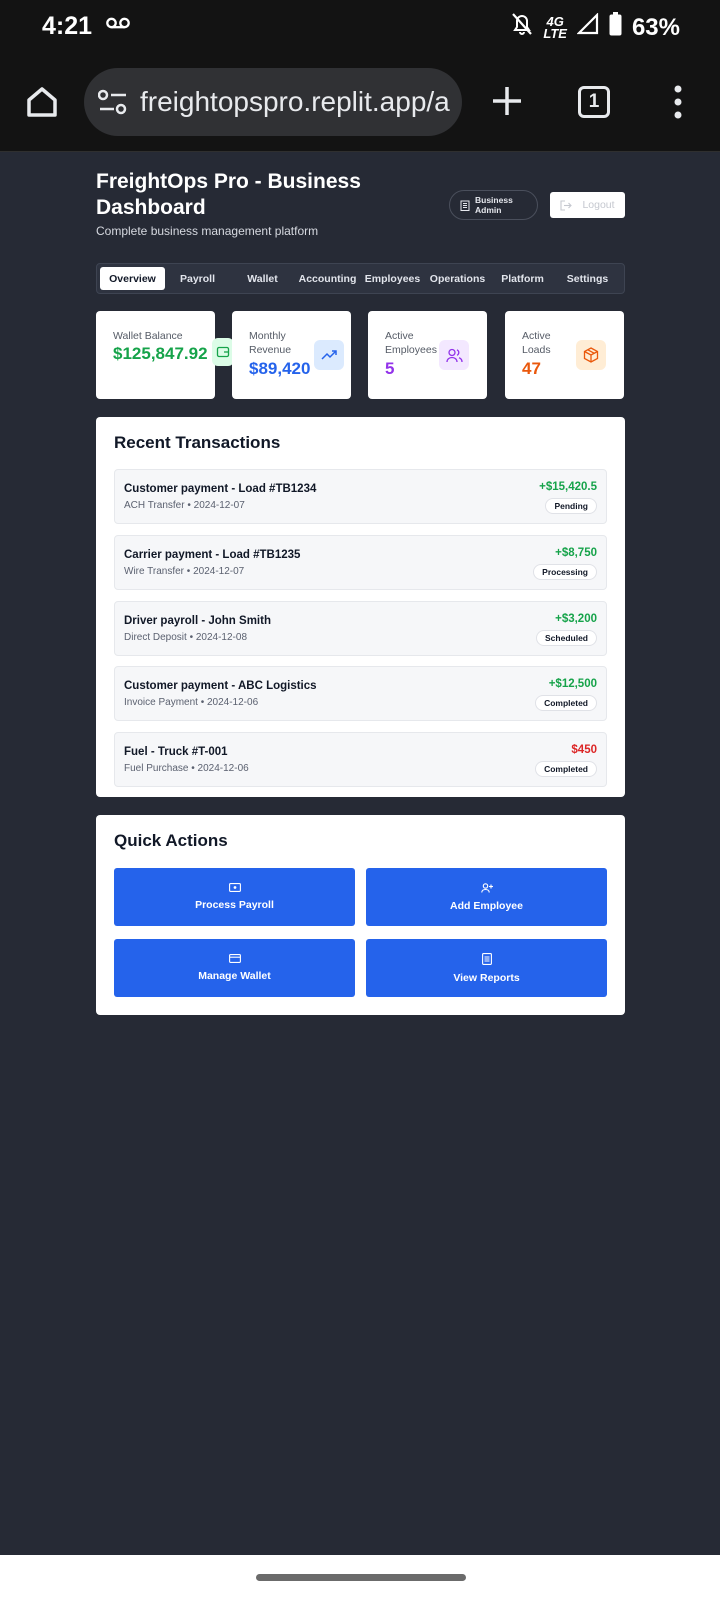 The height and width of the screenshot is (1600, 720). Describe the element at coordinates (207, 231) in the screenshot. I see `page-subtitle: Complete business management platform` at that location.